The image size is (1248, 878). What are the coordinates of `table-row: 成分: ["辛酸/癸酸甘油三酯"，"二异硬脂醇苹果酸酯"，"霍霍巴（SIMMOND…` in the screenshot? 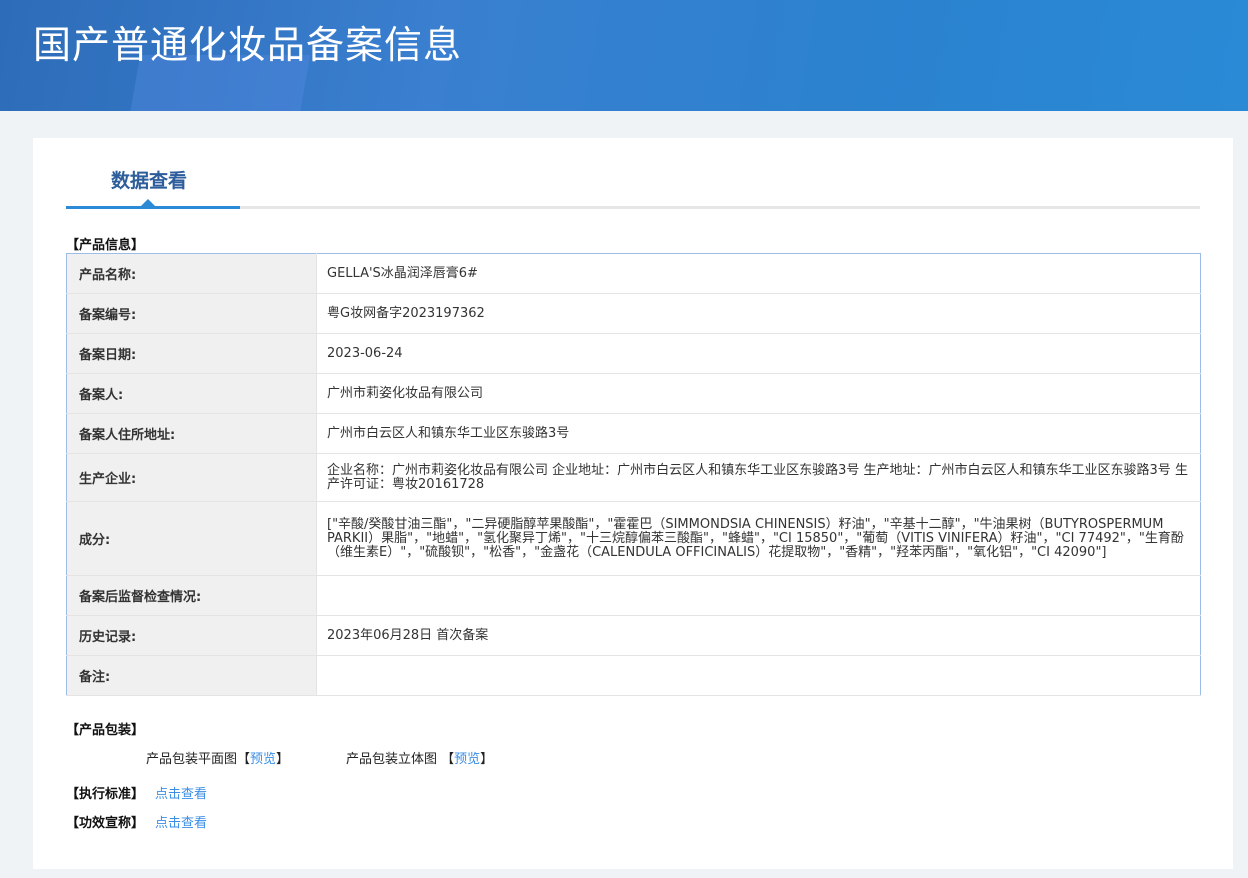 It's located at (633, 538).